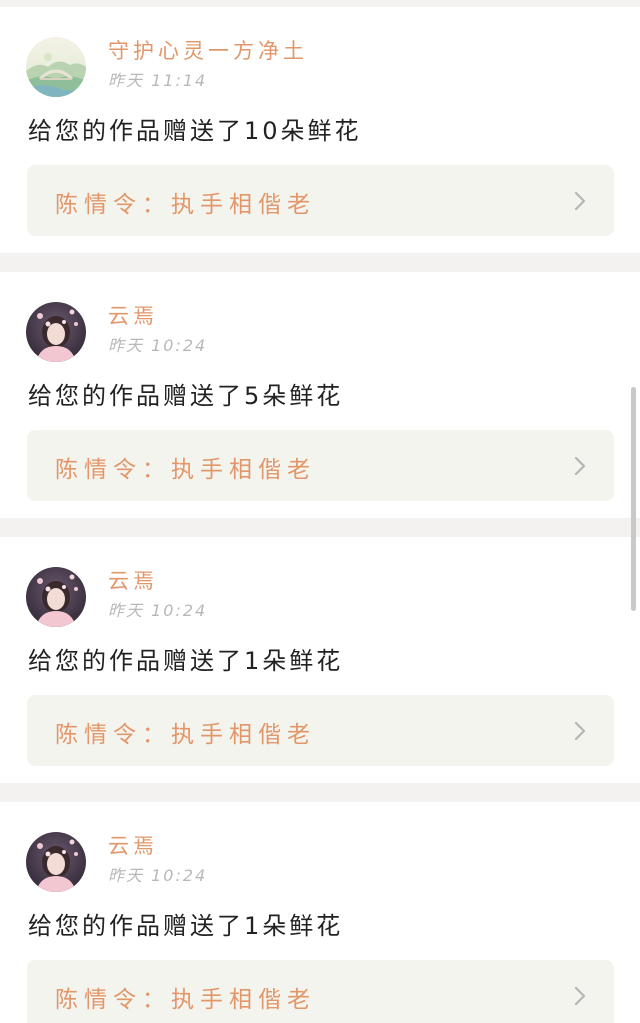 The width and height of the screenshot is (640, 1023). What do you see at coordinates (208, 50) in the screenshot?
I see `user-name: 守护心灵一方净土` at bounding box center [208, 50].